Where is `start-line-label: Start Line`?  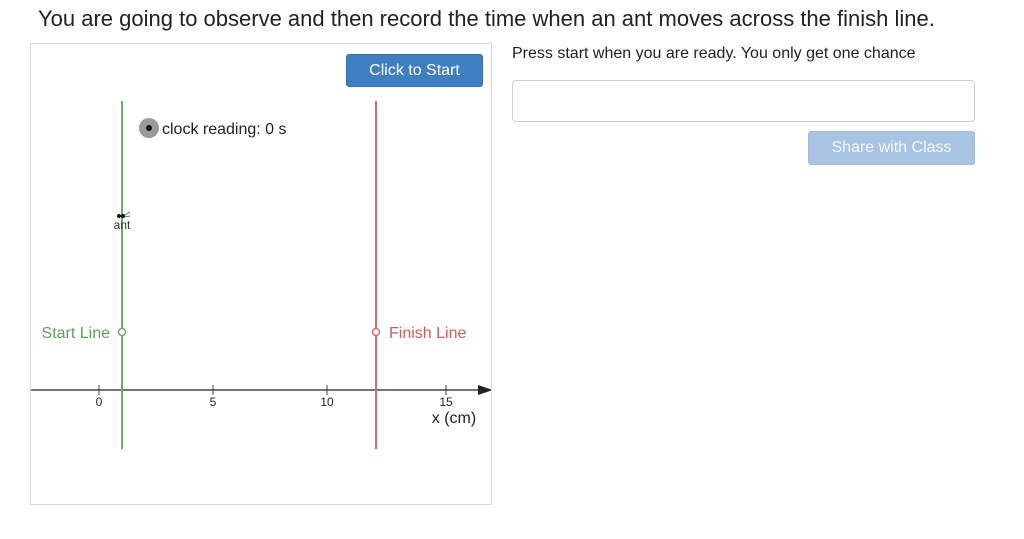
start-line-label: Start Line is located at coordinates (76, 333).